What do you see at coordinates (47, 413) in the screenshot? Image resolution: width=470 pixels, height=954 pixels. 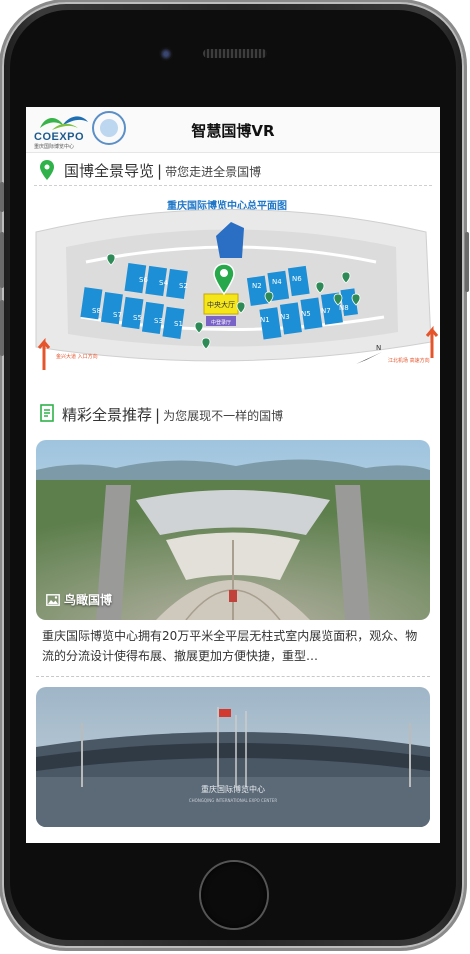 I see `document-icon` at bounding box center [47, 413].